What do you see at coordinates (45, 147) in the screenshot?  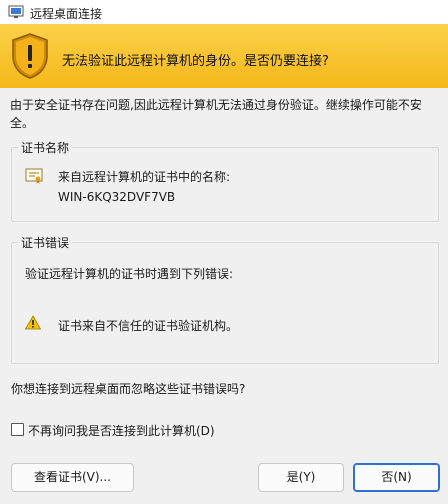 I see `cert-name-group-label: 证书名称` at bounding box center [45, 147].